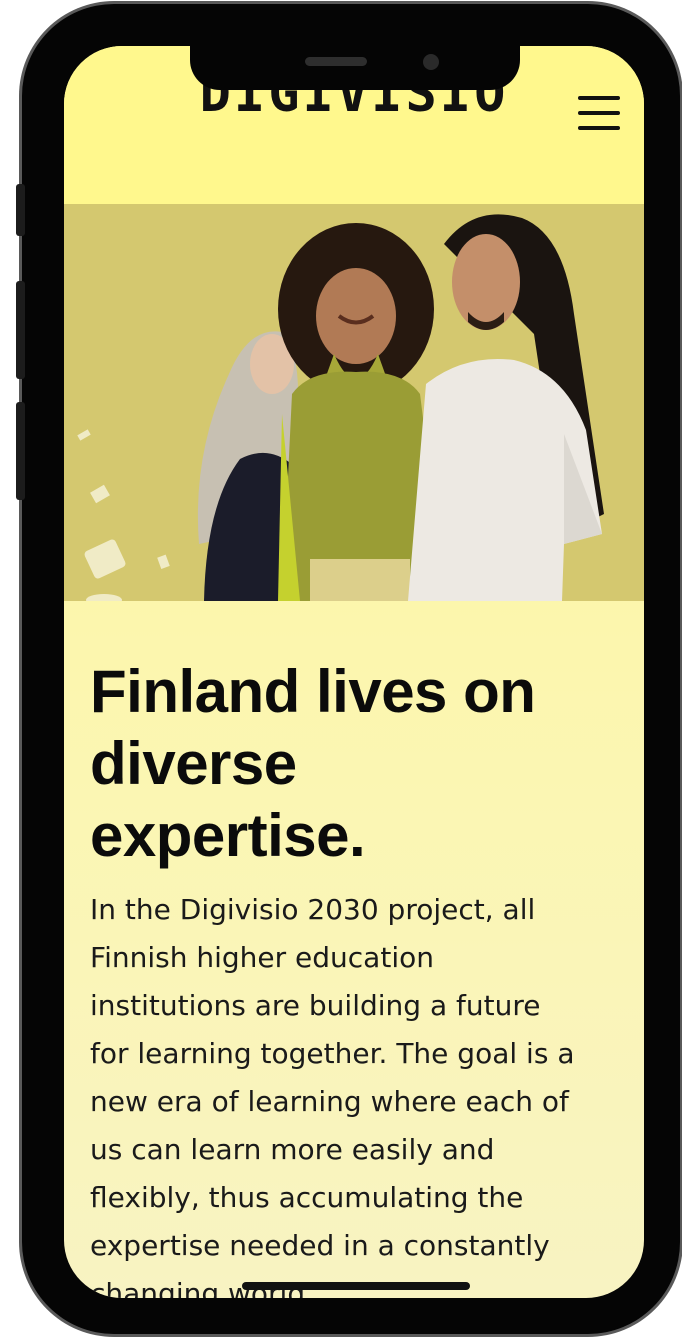  What do you see at coordinates (313, 691) in the screenshot?
I see `headline-line: Finland lives on` at bounding box center [313, 691].